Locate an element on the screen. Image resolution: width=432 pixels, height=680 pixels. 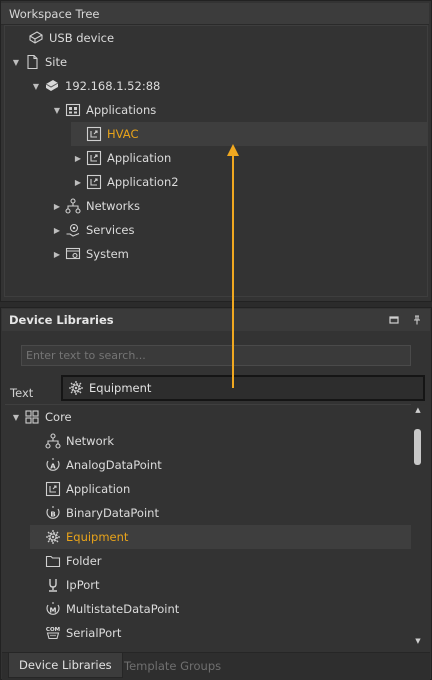
tree-item-site: ▼ Site is located at coordinates (218, 62).